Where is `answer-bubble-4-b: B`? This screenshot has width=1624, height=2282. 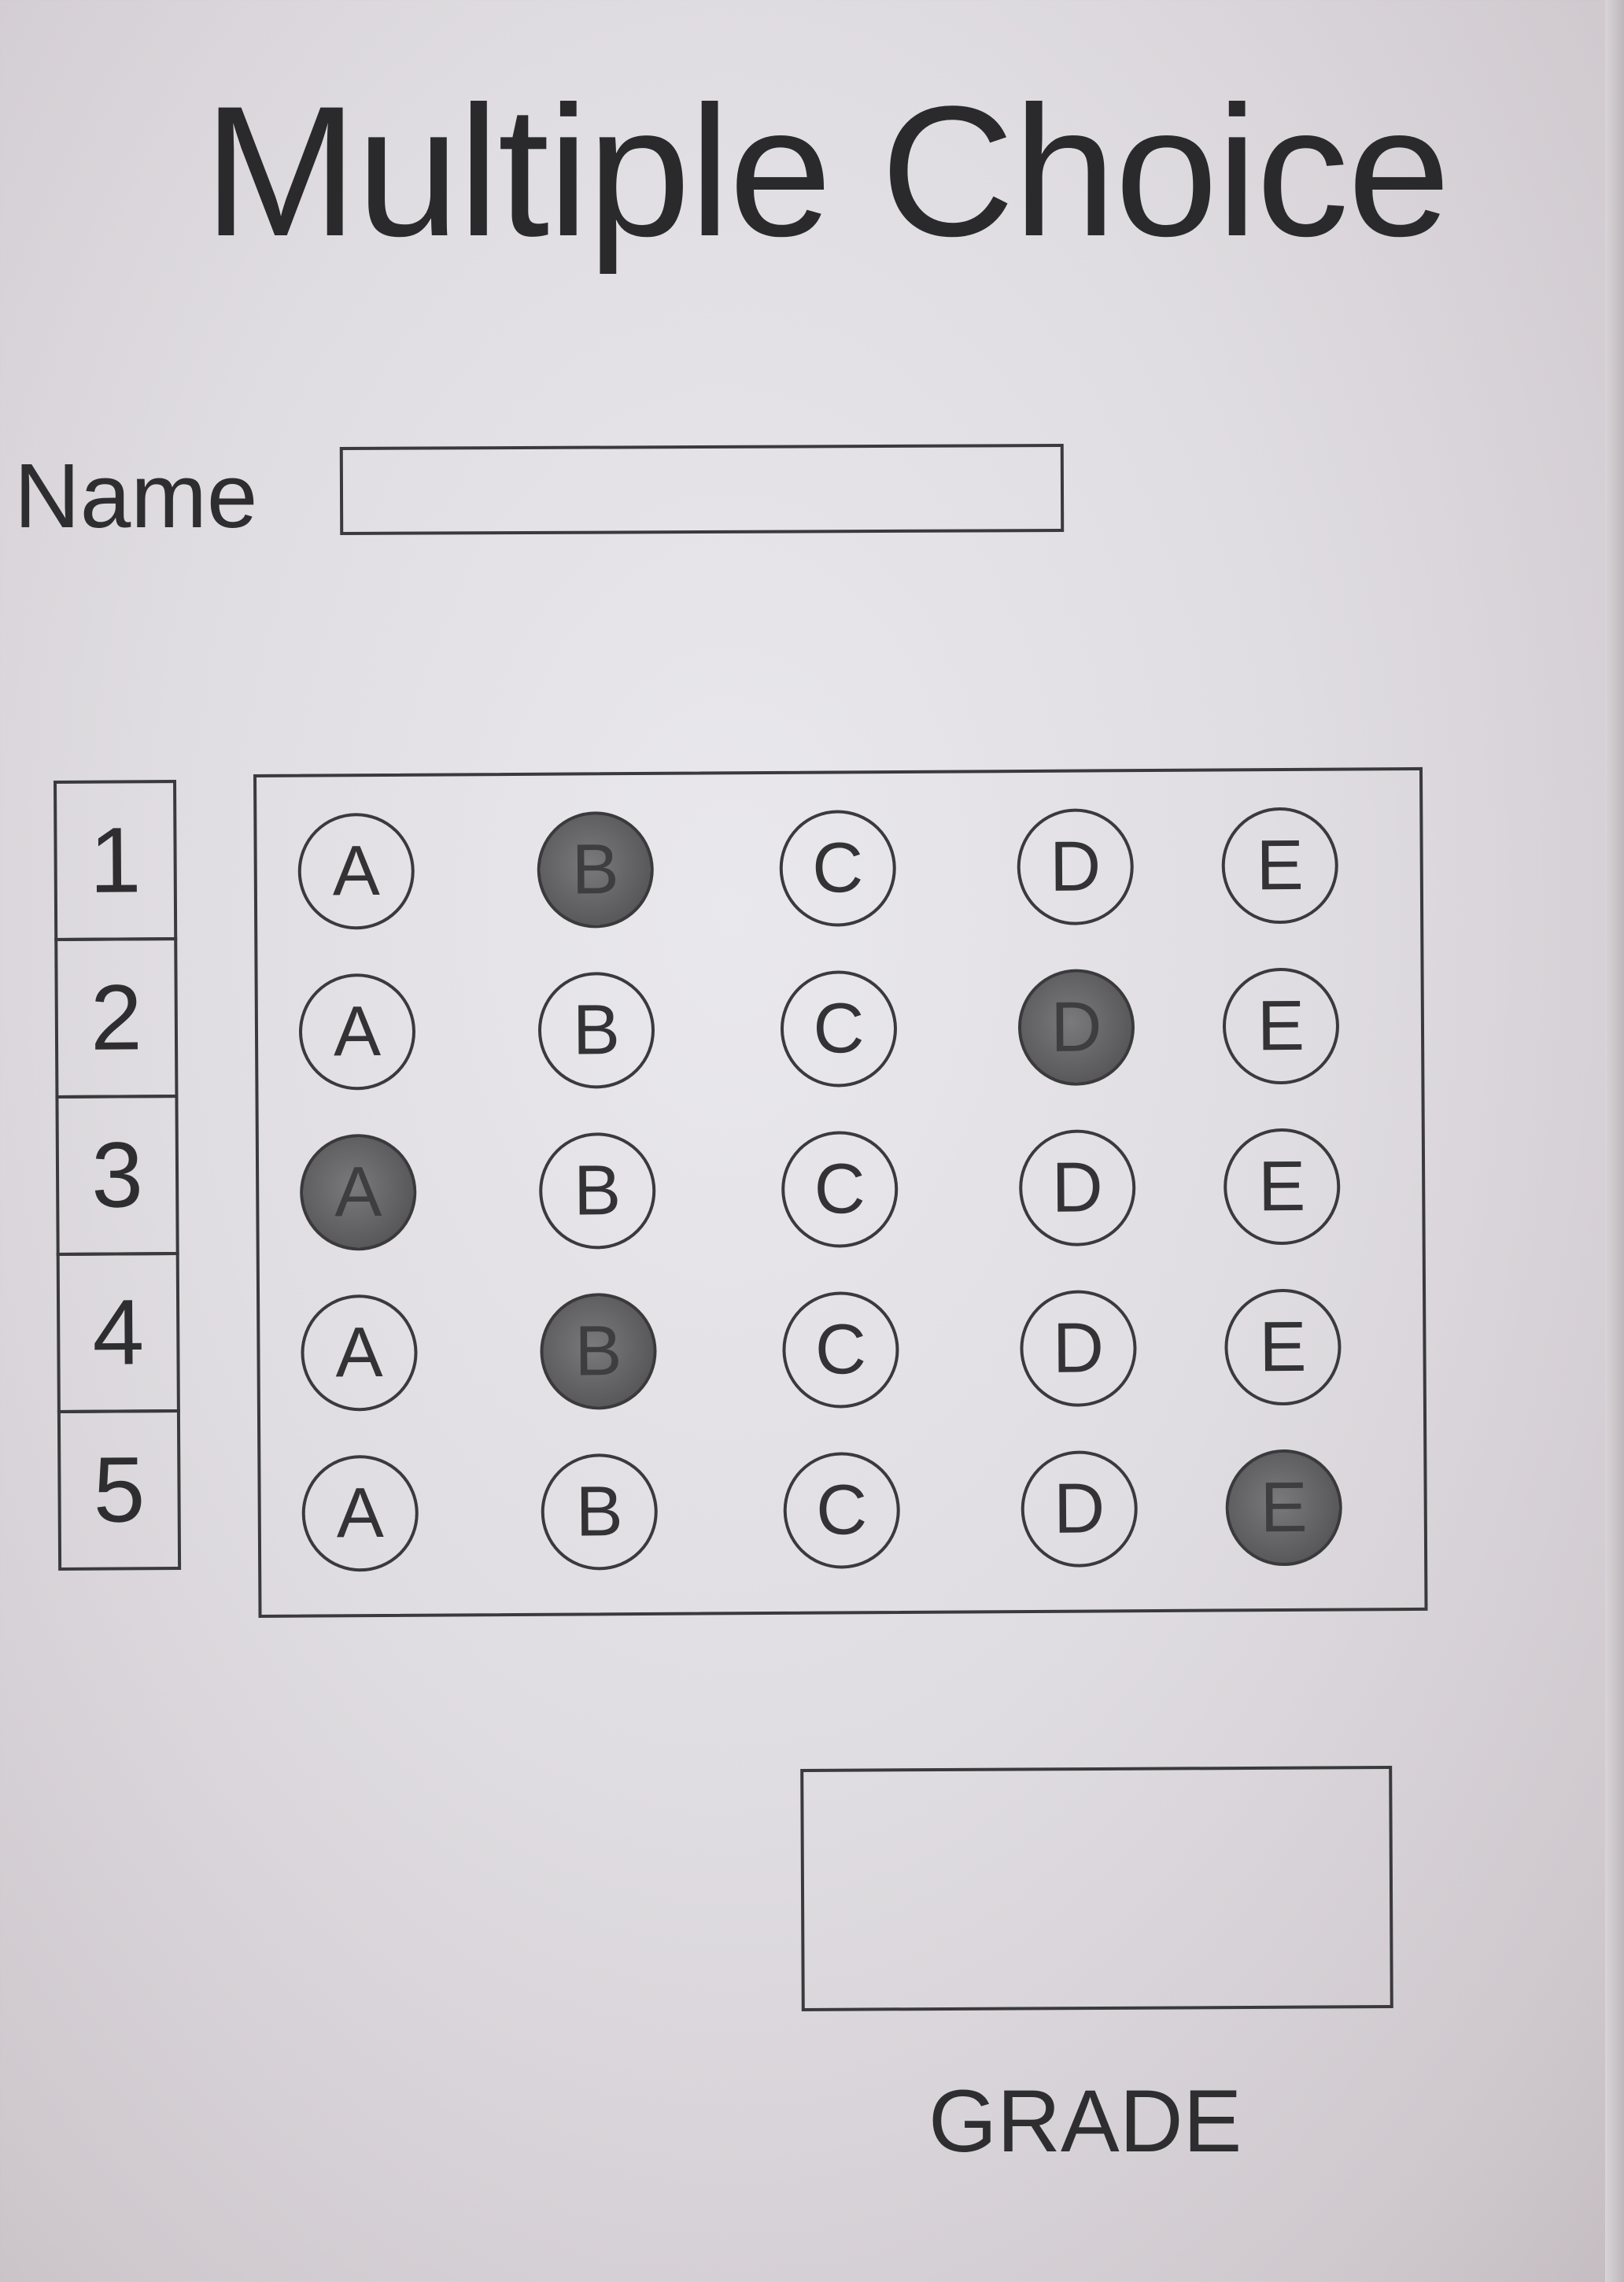 answer-bubble-4-b: B is located at coordinates (598, 1351).